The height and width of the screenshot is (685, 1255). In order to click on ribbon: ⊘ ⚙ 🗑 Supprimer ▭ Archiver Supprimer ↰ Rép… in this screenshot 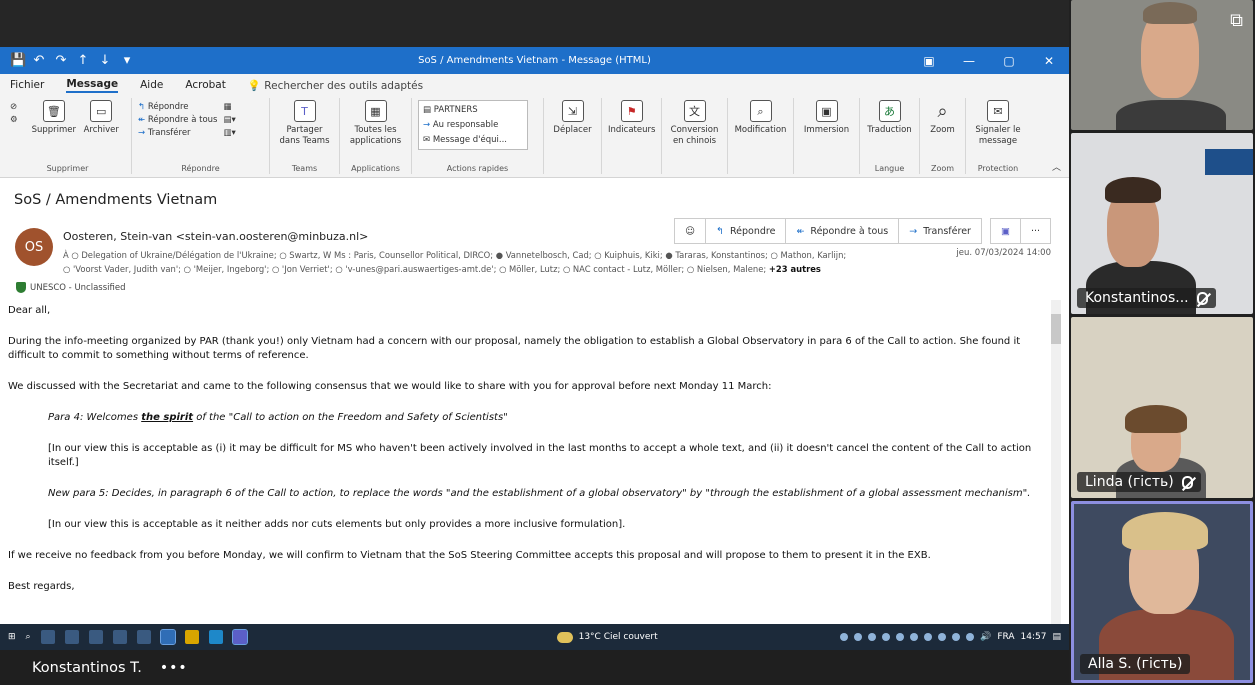, I will do `click(534, 137)`.